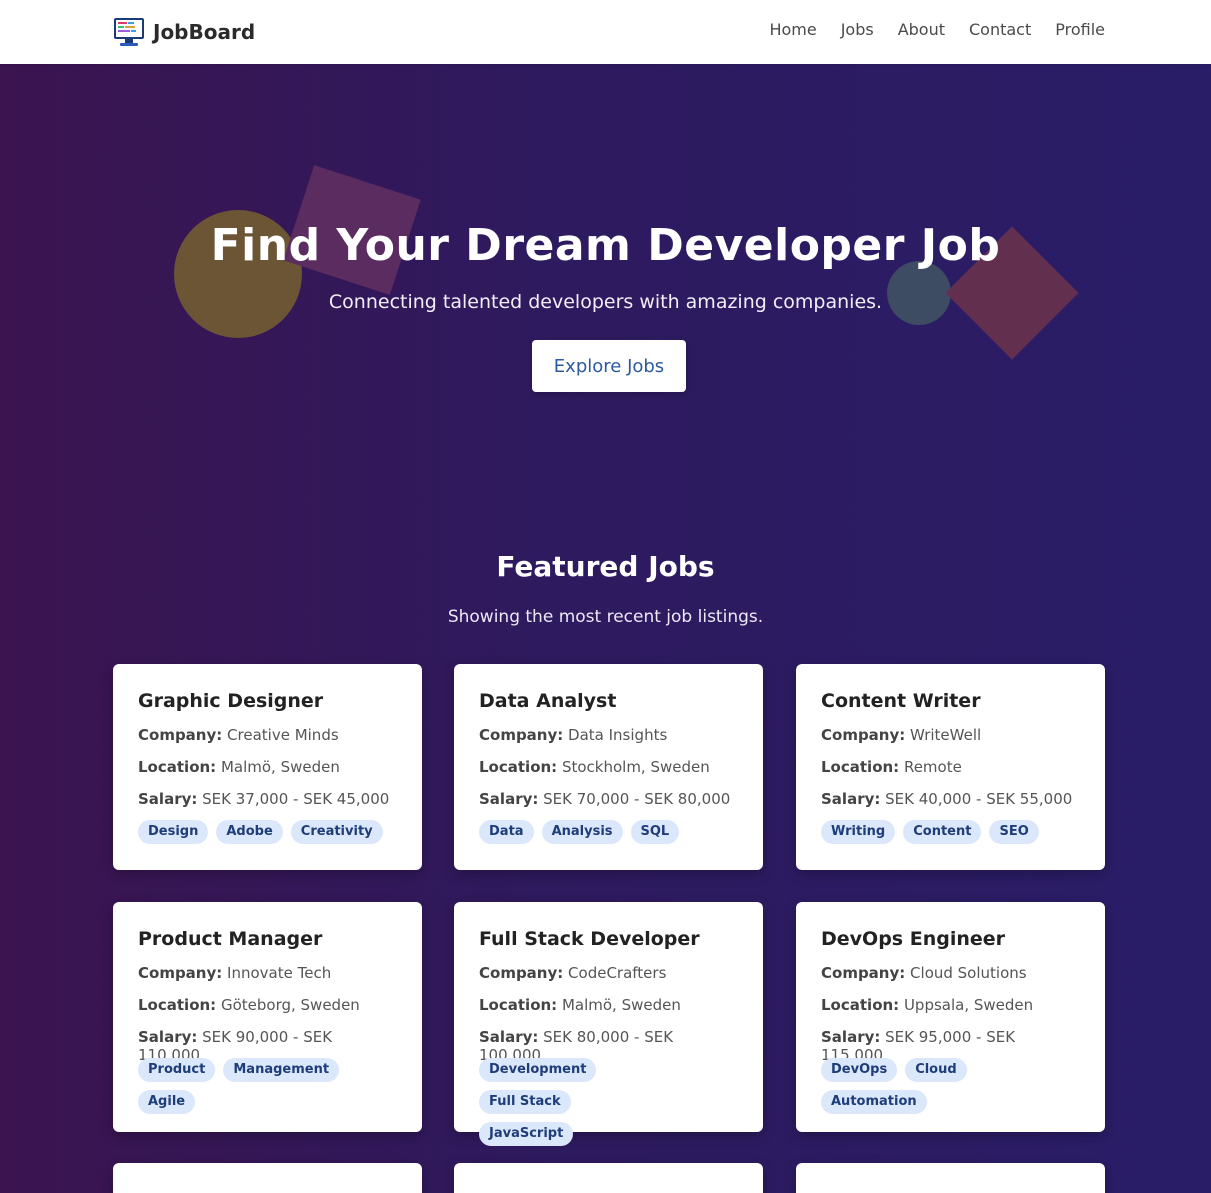 This screenshot has height=1193, width=1211. I want to click on job-title: Product Manager, so click(230, 939).